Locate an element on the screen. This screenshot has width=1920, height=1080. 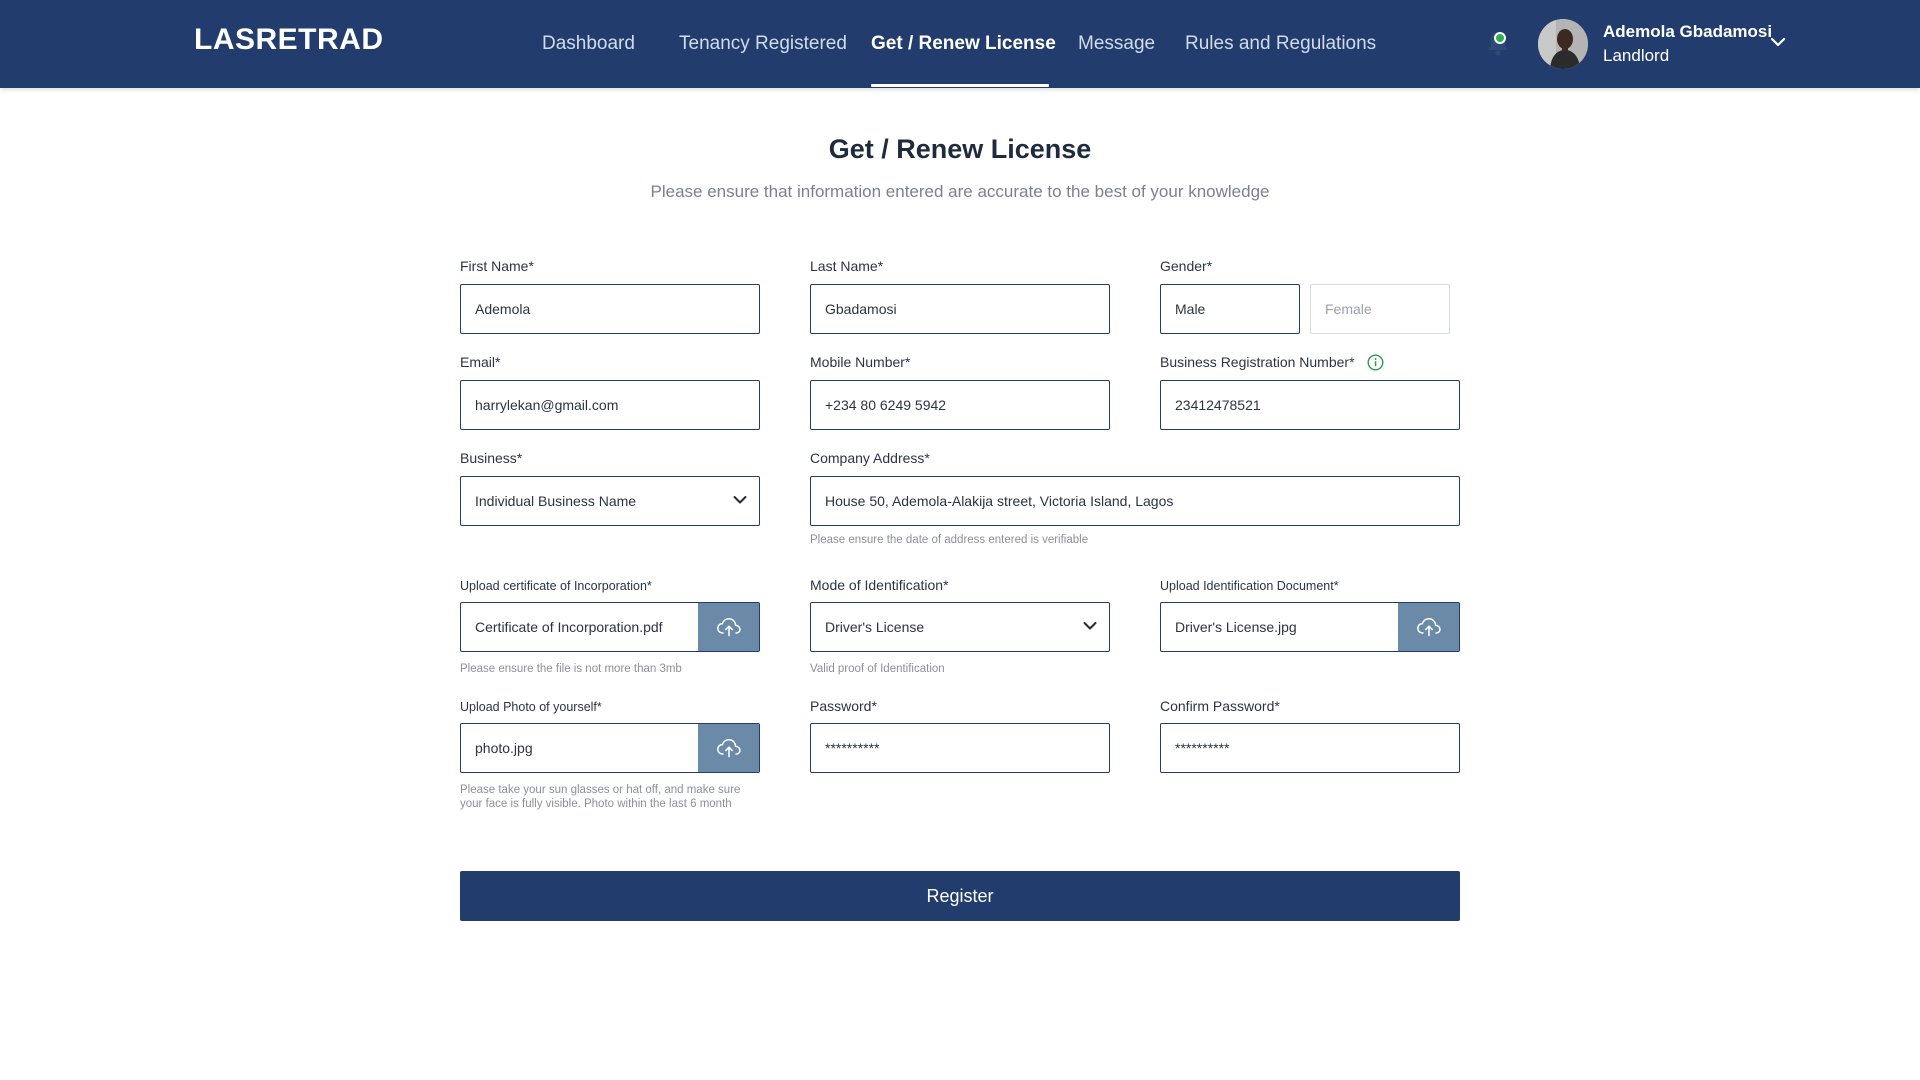
email-field: harrylekan@gmail.com is located at coordinates (610, 405).